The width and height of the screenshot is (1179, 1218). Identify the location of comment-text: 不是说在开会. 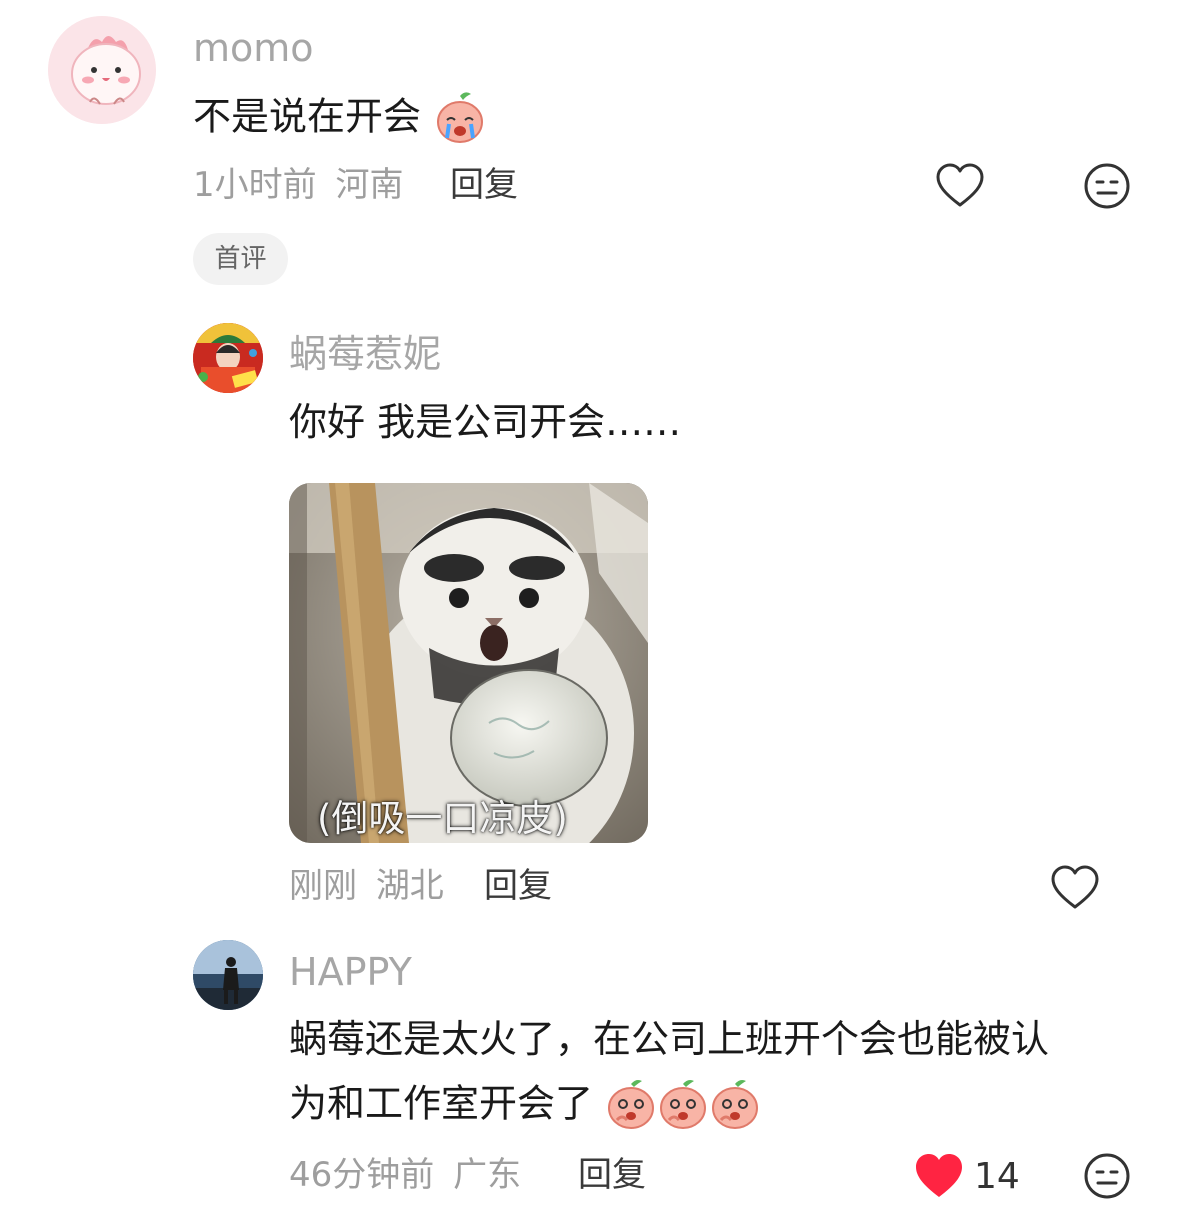
(340, 119).